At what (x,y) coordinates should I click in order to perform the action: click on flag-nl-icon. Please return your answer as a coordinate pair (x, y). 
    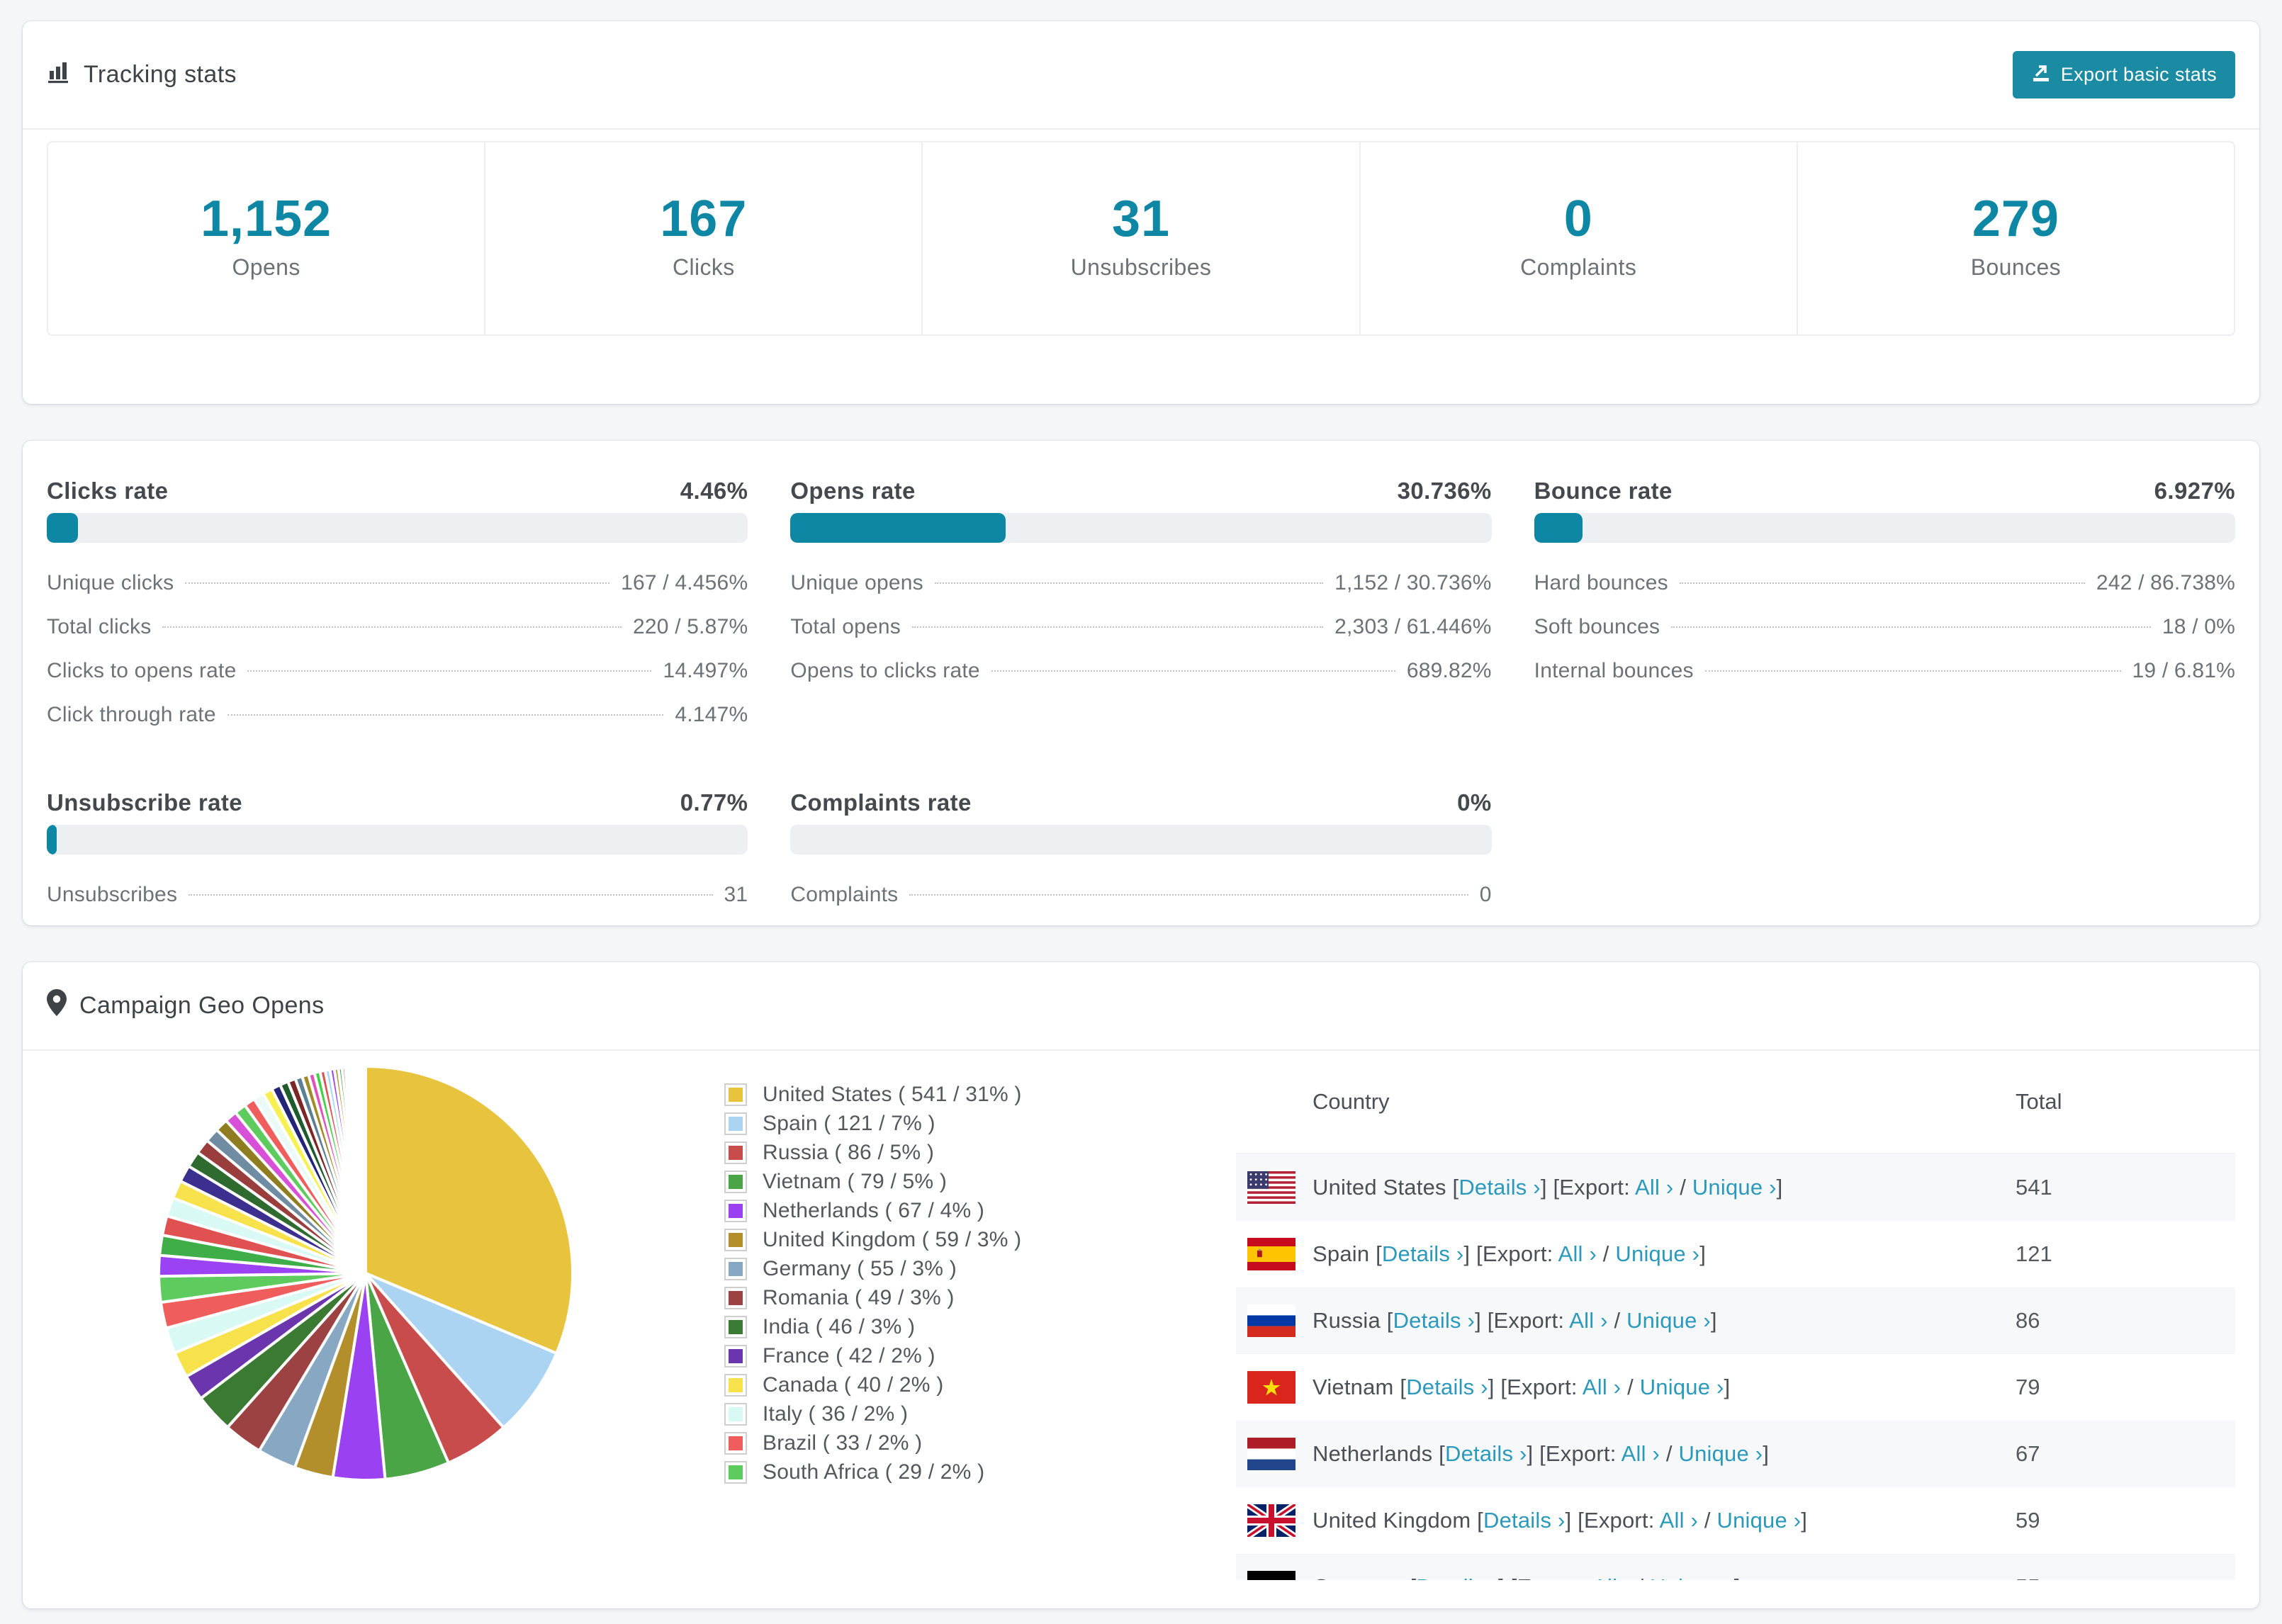
    Looking at the image, I should click on (1271, 1454).